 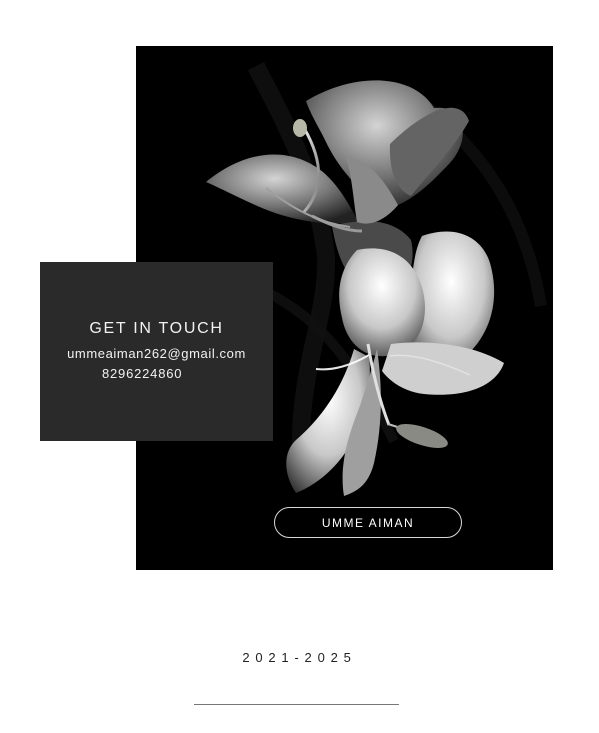 I want to click on email-link: ummeaiman262@gmail.com, so click(x=156, y=353).